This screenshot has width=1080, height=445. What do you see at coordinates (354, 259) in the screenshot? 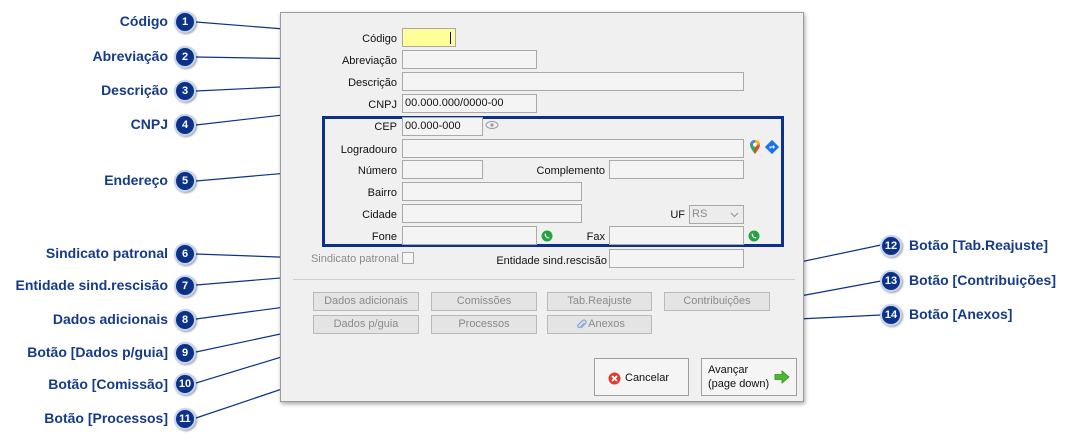
I see `sindicato-patronal-label: Sindicato patronal` at bounding box center [354, 259].